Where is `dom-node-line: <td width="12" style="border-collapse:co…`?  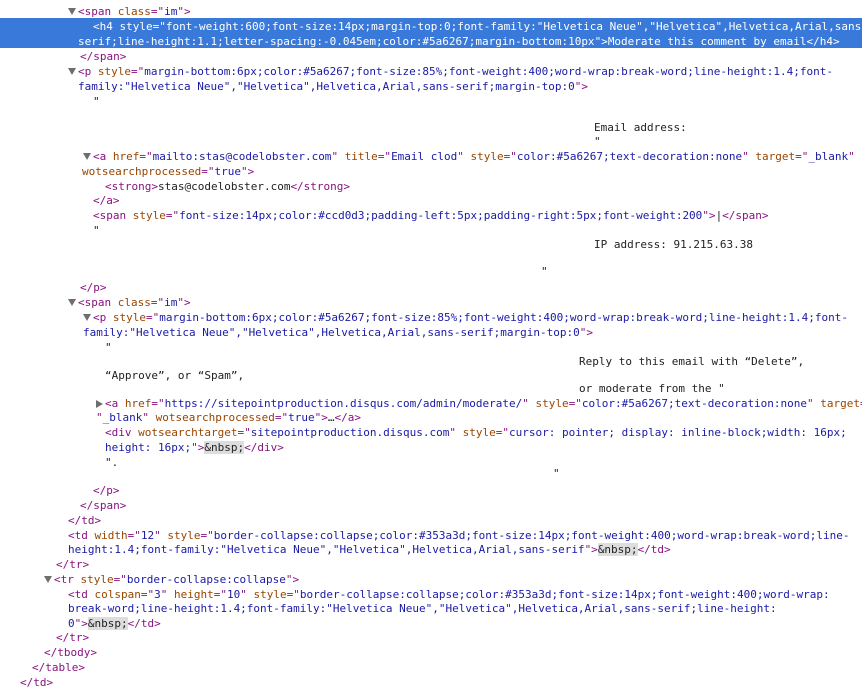 dom-node-line: <td width="12" style="border-collapse:co… is located at coordinates (459, 535).